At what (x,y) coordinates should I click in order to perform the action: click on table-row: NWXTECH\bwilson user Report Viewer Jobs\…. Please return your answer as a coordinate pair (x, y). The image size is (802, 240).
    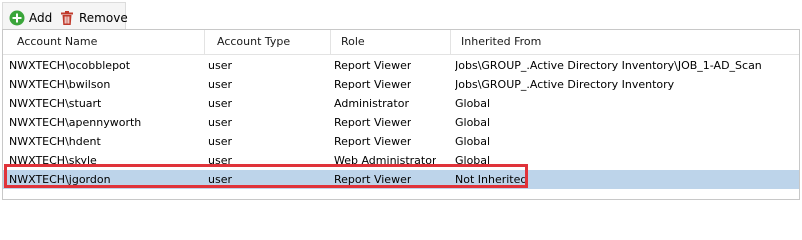
    Looking at the image, I should click on (401, 84).